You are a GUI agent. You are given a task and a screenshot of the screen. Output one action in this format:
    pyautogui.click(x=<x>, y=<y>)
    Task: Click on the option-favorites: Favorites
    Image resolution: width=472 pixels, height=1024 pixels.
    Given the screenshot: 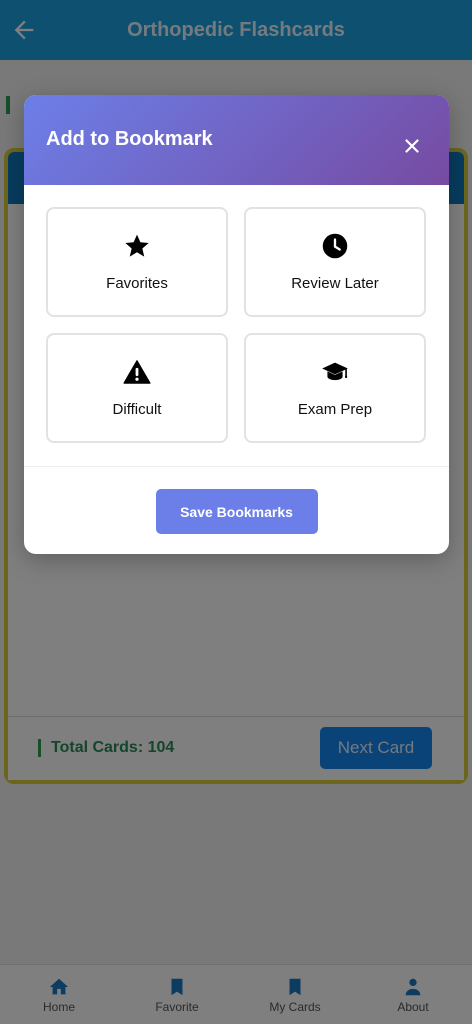 What is the action you would take?
    pyautogui.click(x=137, y=262)
    